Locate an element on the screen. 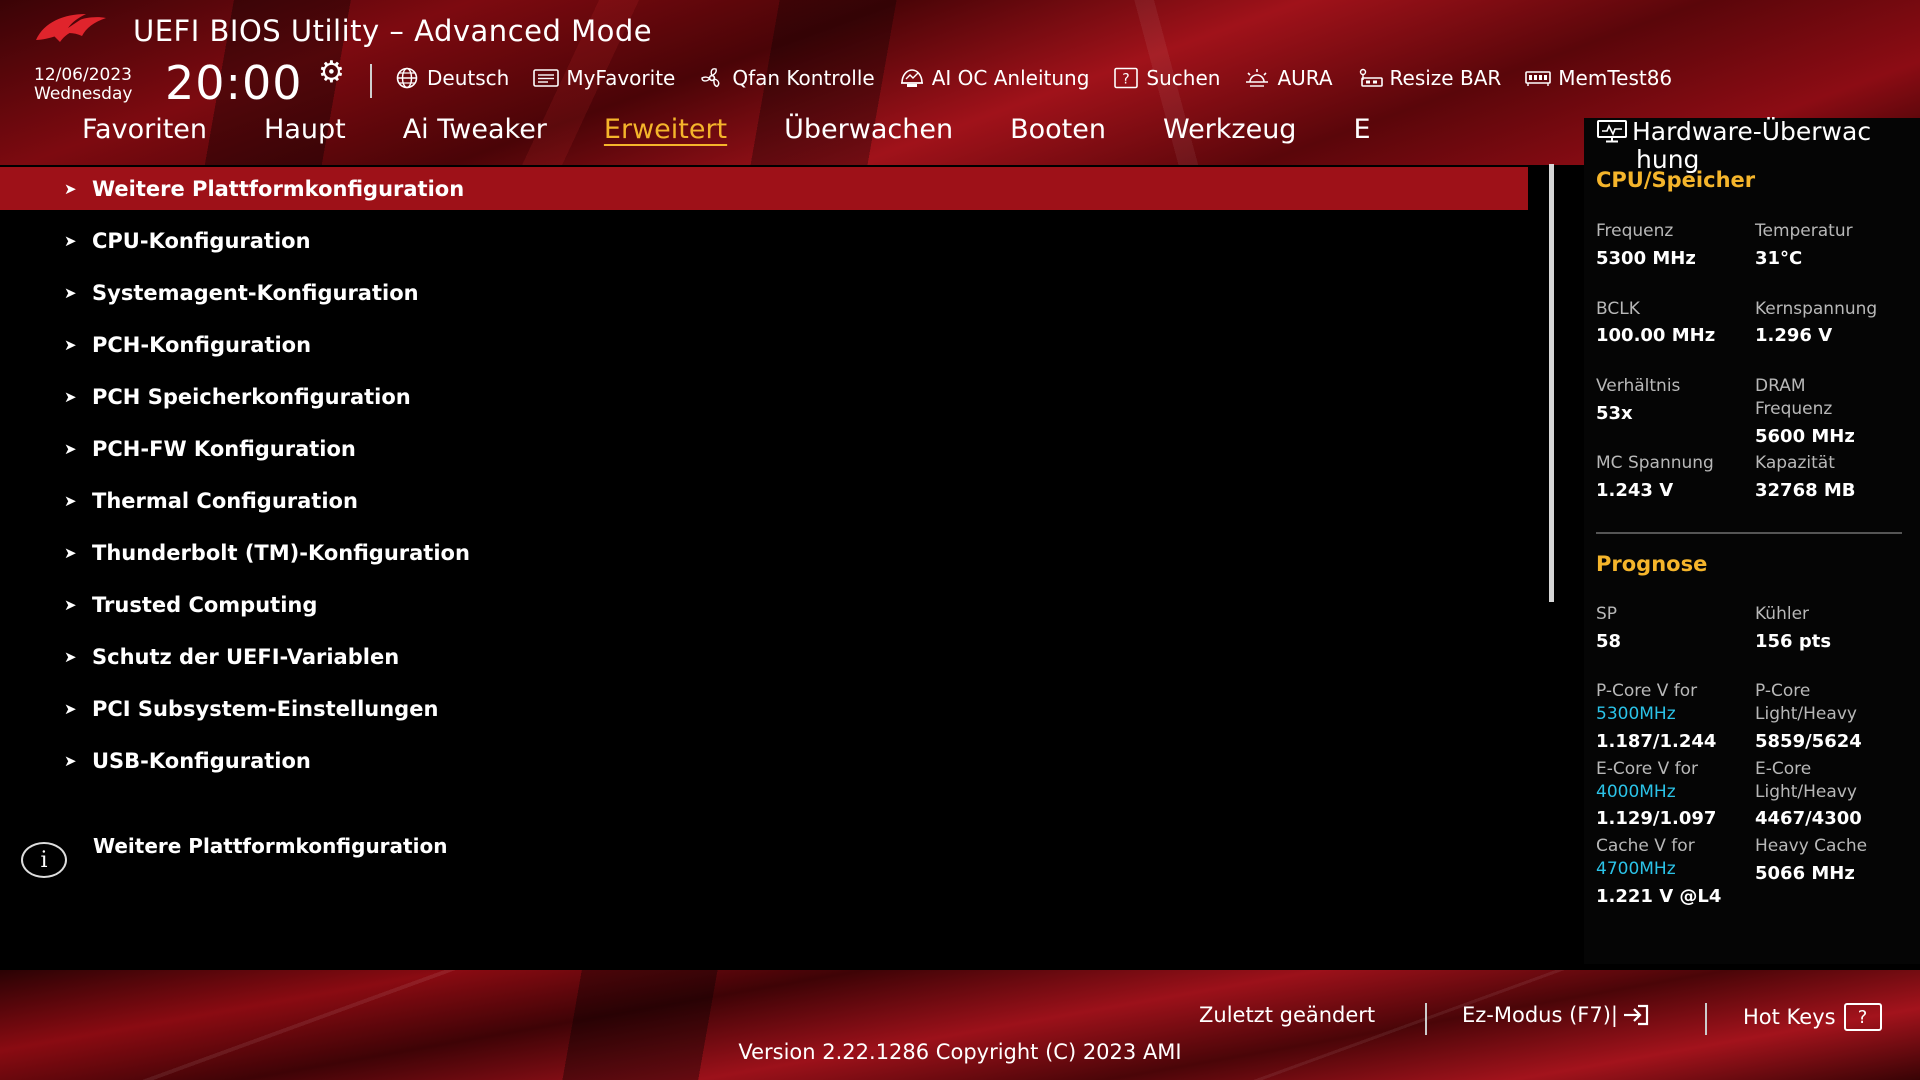  menu-item-label: Thunderbolt (TM)-Konfiguration is located at coordinates (281, 552).